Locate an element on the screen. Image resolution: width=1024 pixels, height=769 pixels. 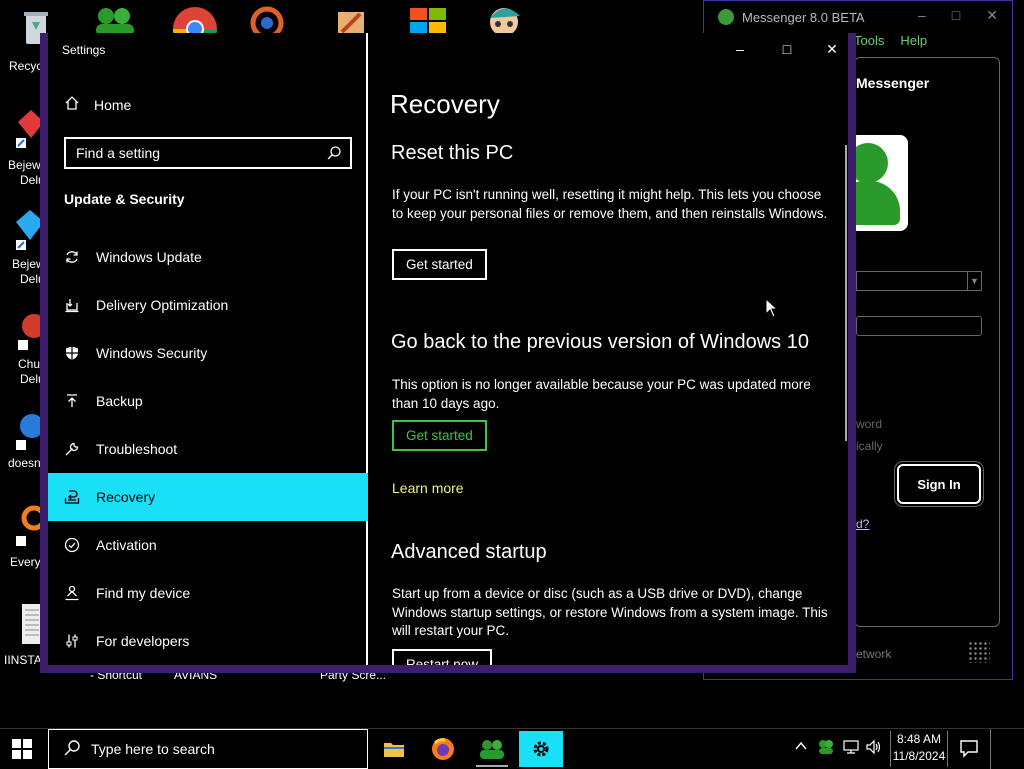
remember-password-label: word is located at coordinates (869, 424).